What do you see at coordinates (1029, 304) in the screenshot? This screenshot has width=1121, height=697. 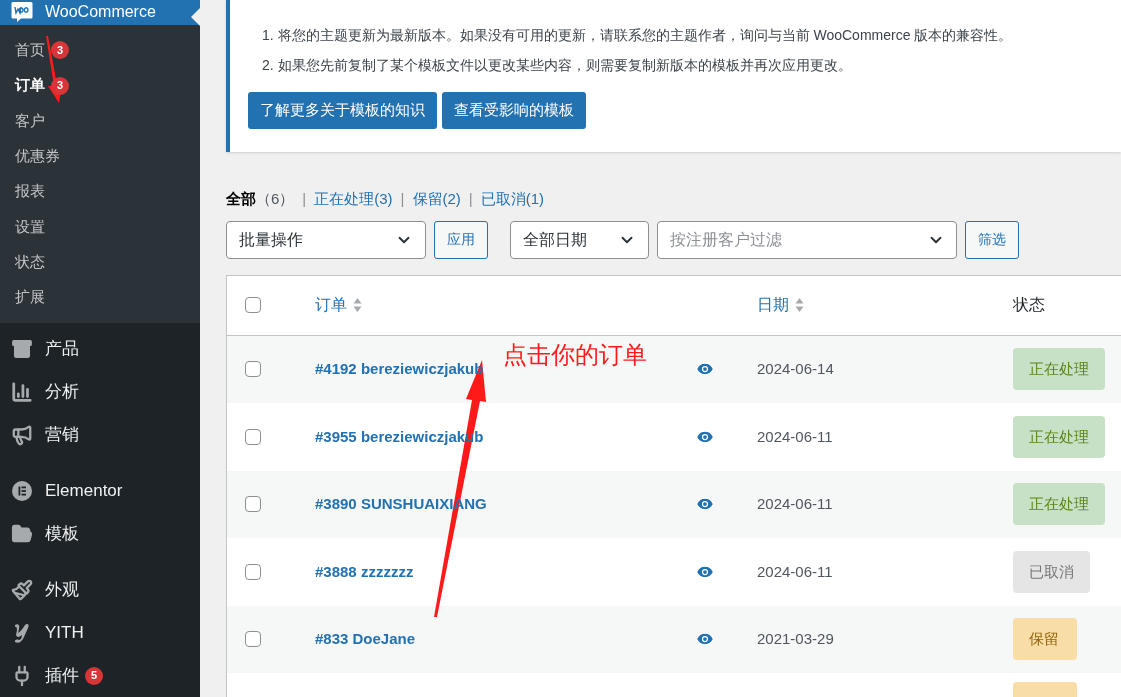 I see `column-header: 状态` at bounding box center [1029, 304].